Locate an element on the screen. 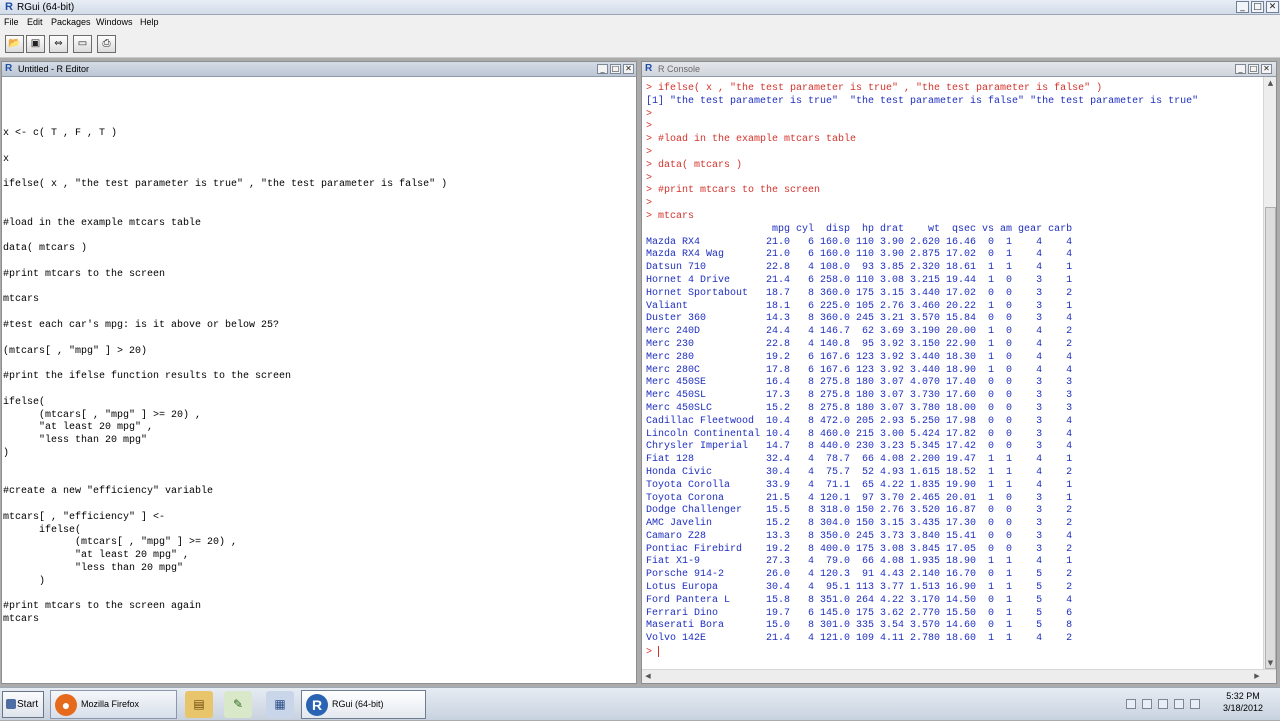 Image resolution: width=1280 pixels, height=721 pixels. action-center-icon is located at coordinates (1147, 704).